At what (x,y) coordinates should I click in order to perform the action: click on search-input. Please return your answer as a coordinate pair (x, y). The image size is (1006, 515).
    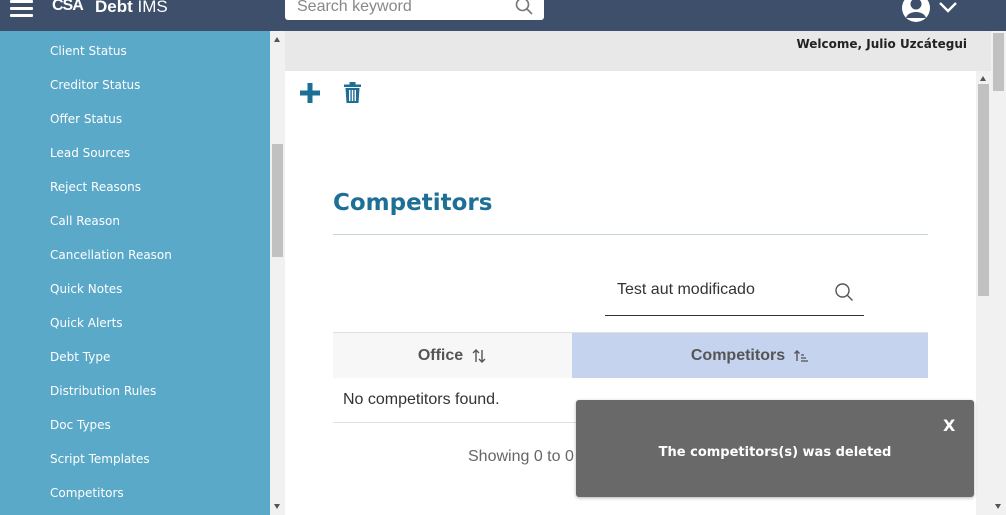
    Looking at the image, I should click on (399, 8).